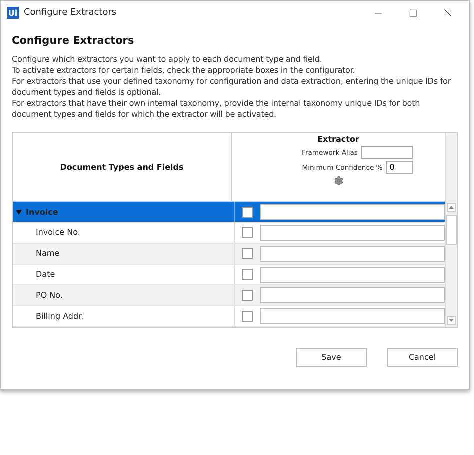 The image size is (474, 455). I want to click on dialog-button: Save, so click(331, 357).